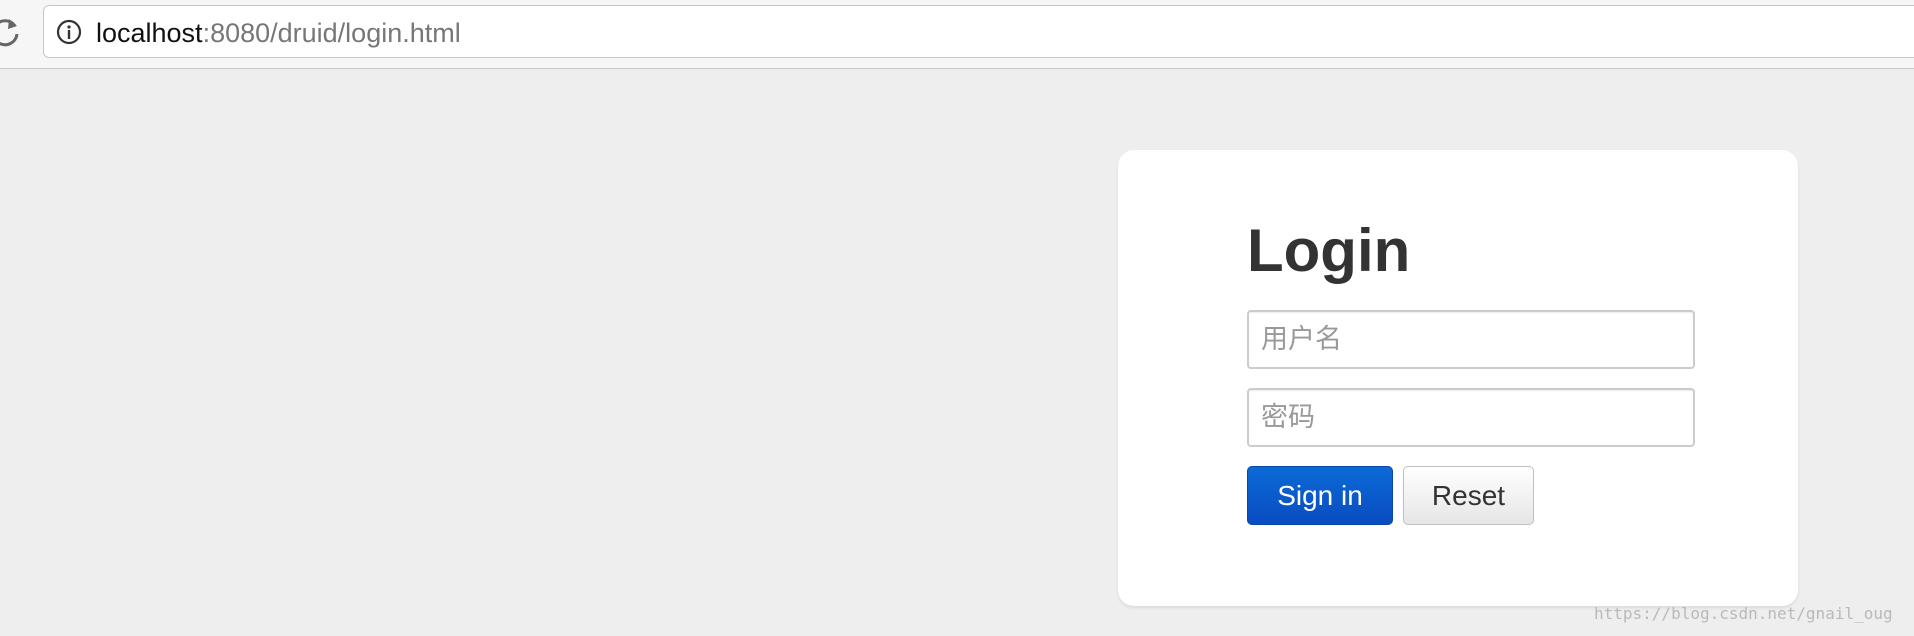 This screenshot has height=636, width=1914. I want to click on url-text: localhost:8080/druid/login.html, so click(278, 33).